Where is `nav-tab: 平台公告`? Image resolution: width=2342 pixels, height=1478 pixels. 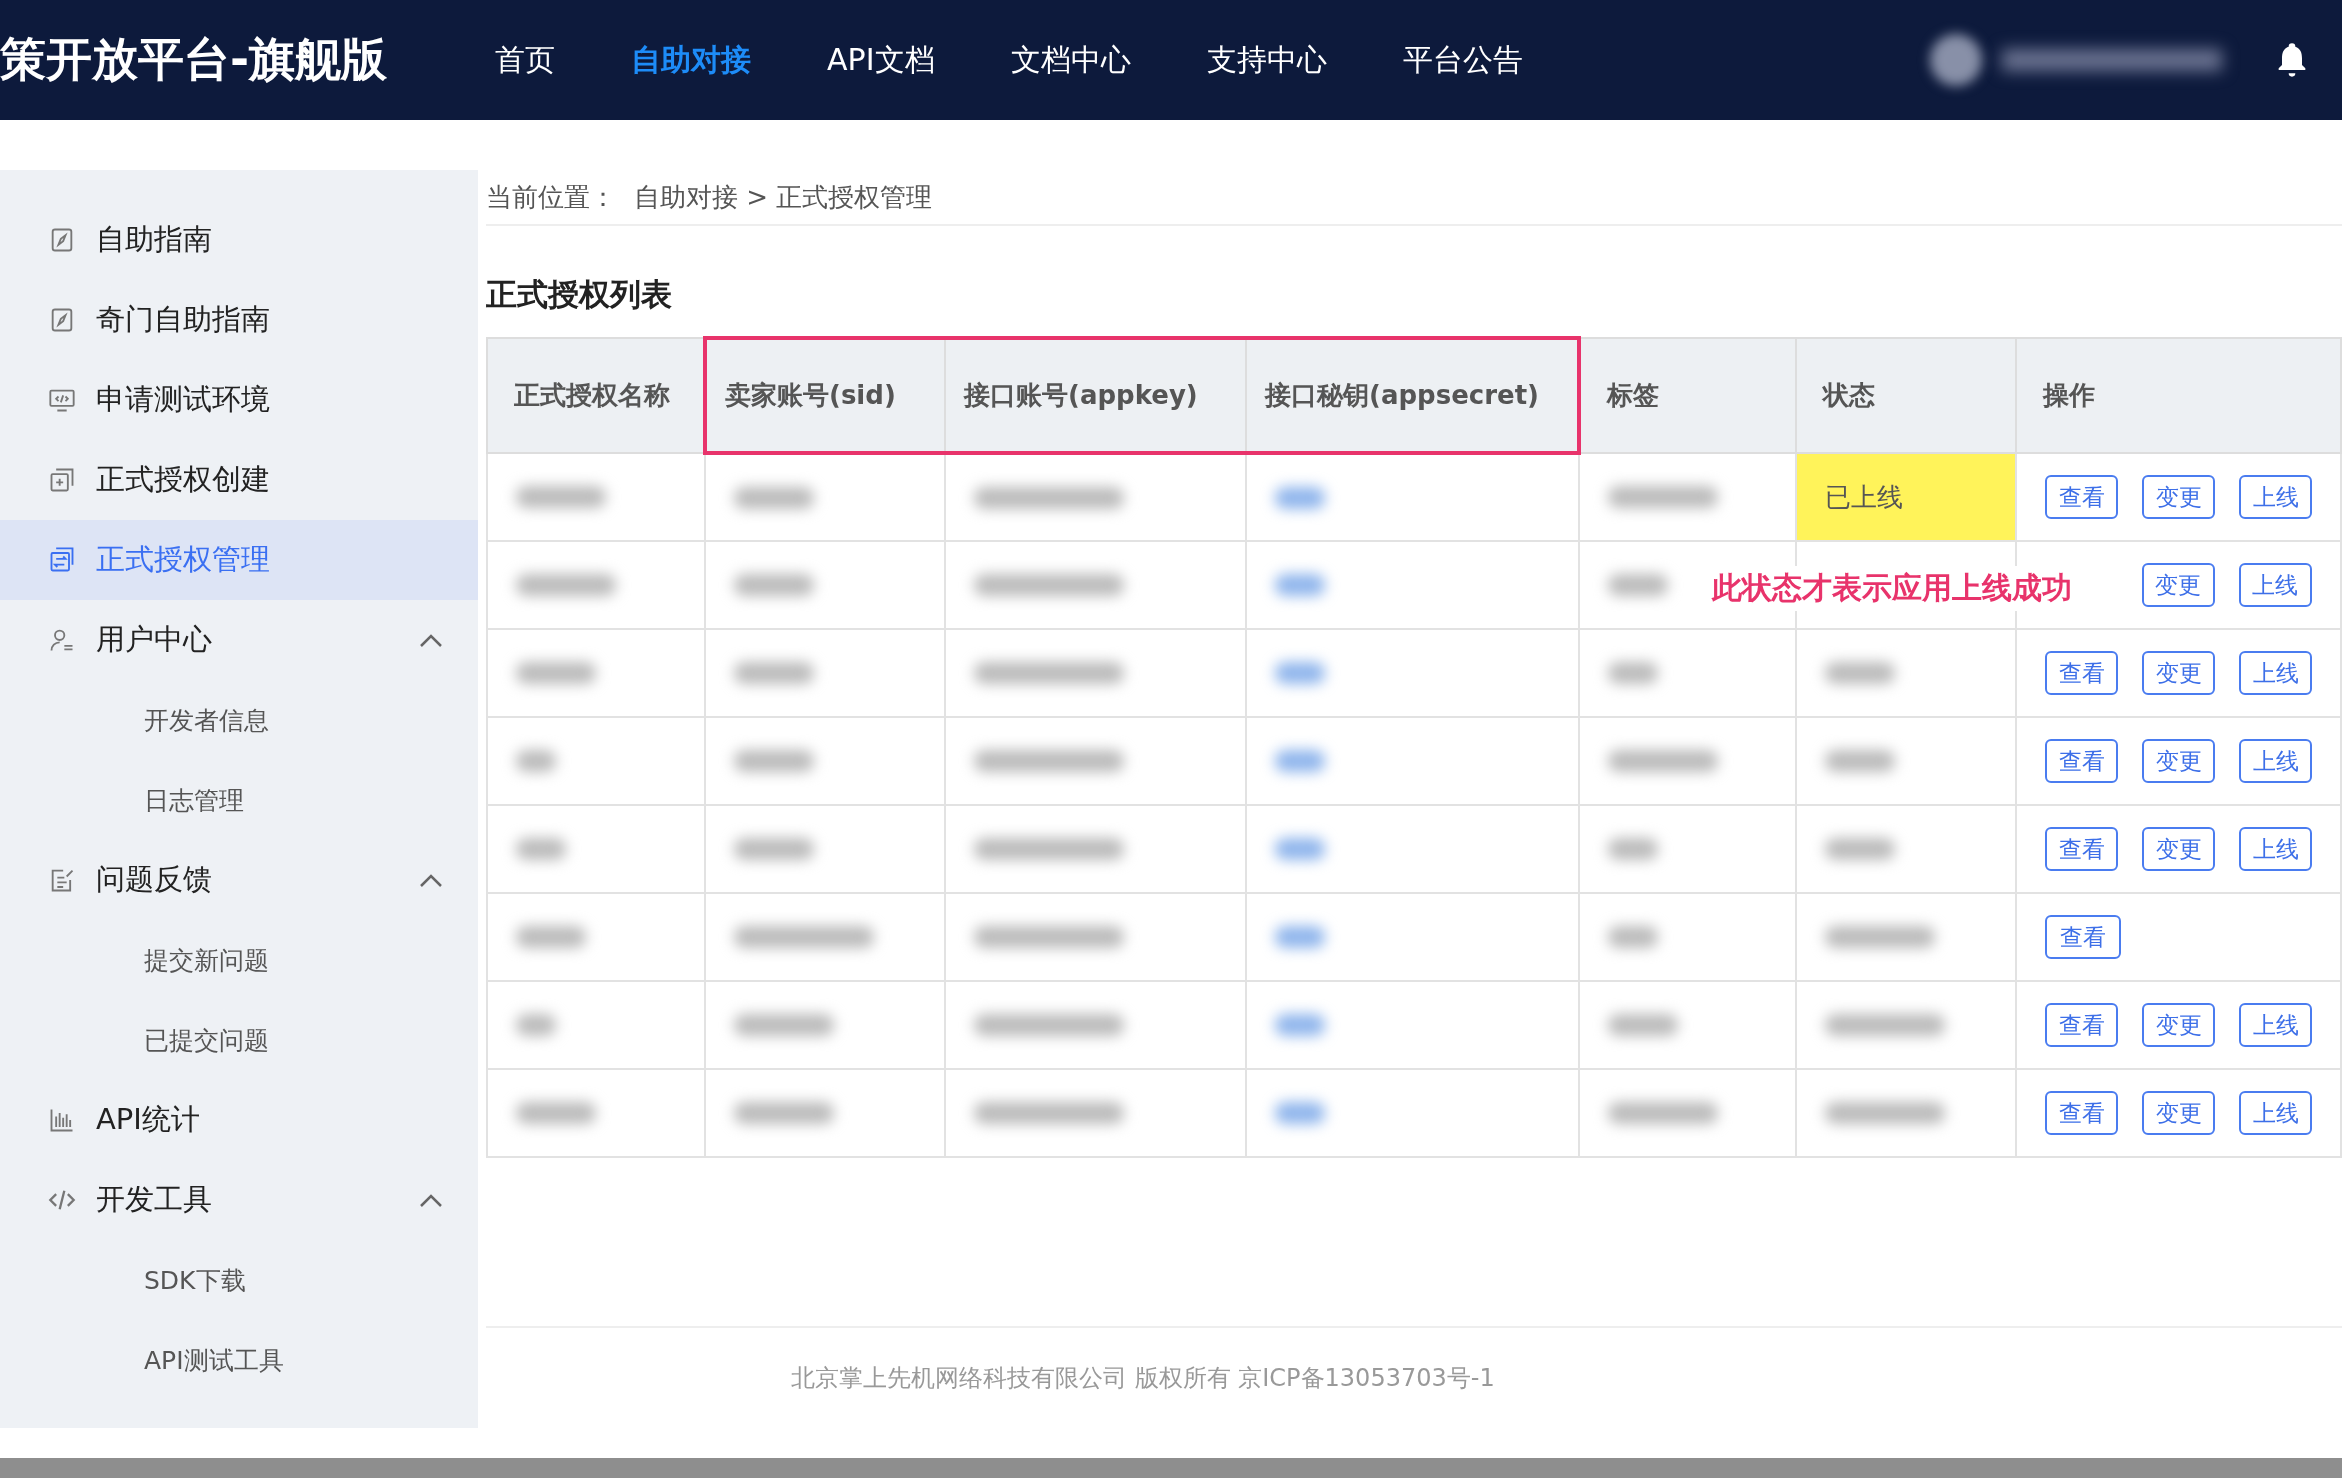 nav-tab: 平台公告 is located at coordinates (1462, 60).